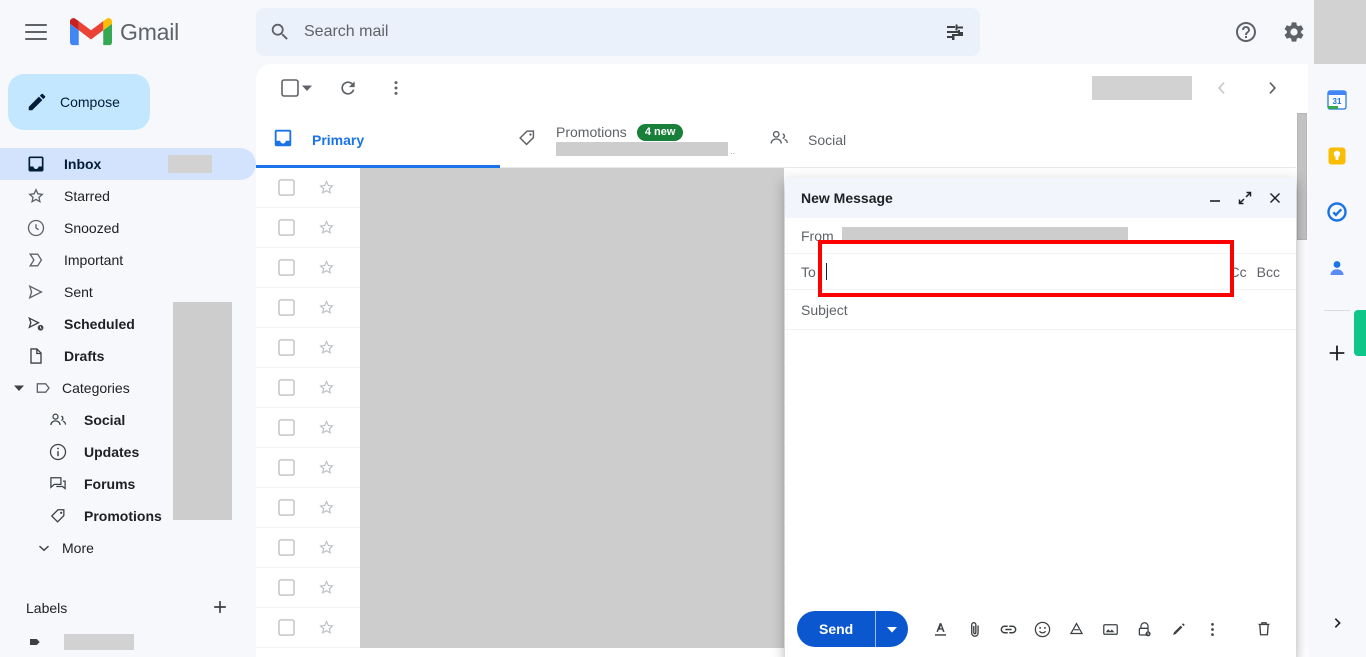 Image resolution: width=1366 pixels, height=657 pixels. I want to click on sidebar-item-snoozed: Snoozed, so click(128, 228).